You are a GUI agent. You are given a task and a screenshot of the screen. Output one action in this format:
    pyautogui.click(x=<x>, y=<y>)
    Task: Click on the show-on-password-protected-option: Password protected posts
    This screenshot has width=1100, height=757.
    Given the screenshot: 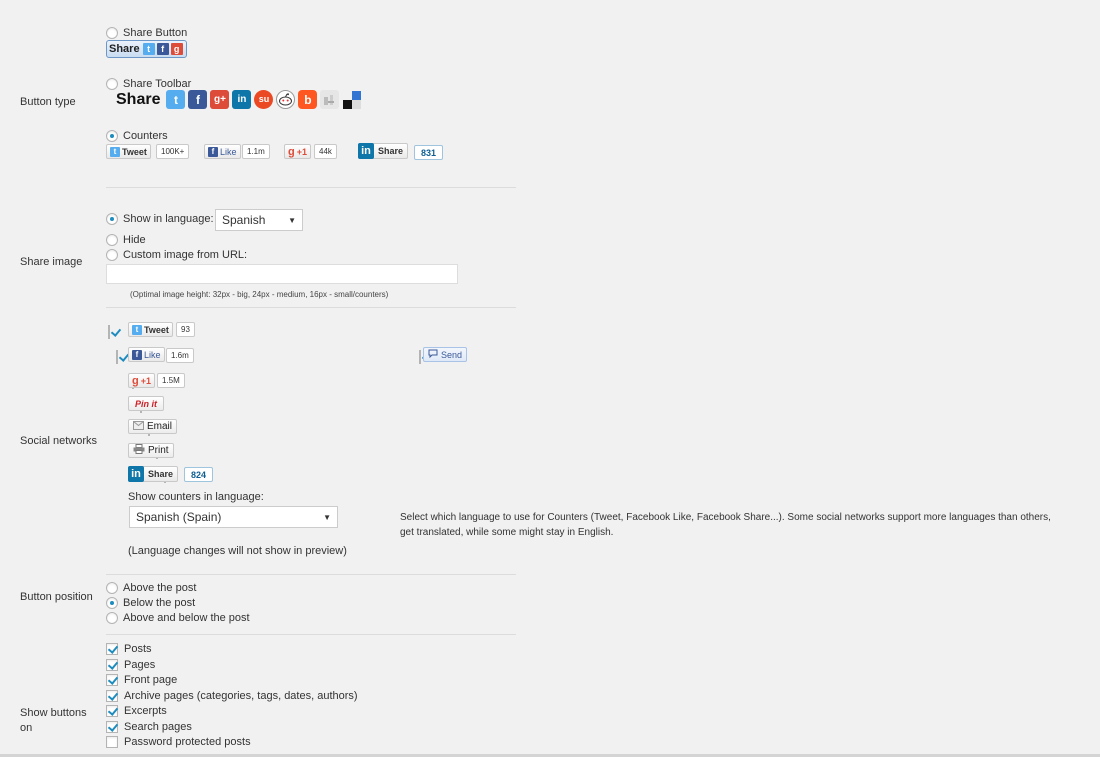 What is the action you would take?
    pyautogui.click(x=178, y=742)
    